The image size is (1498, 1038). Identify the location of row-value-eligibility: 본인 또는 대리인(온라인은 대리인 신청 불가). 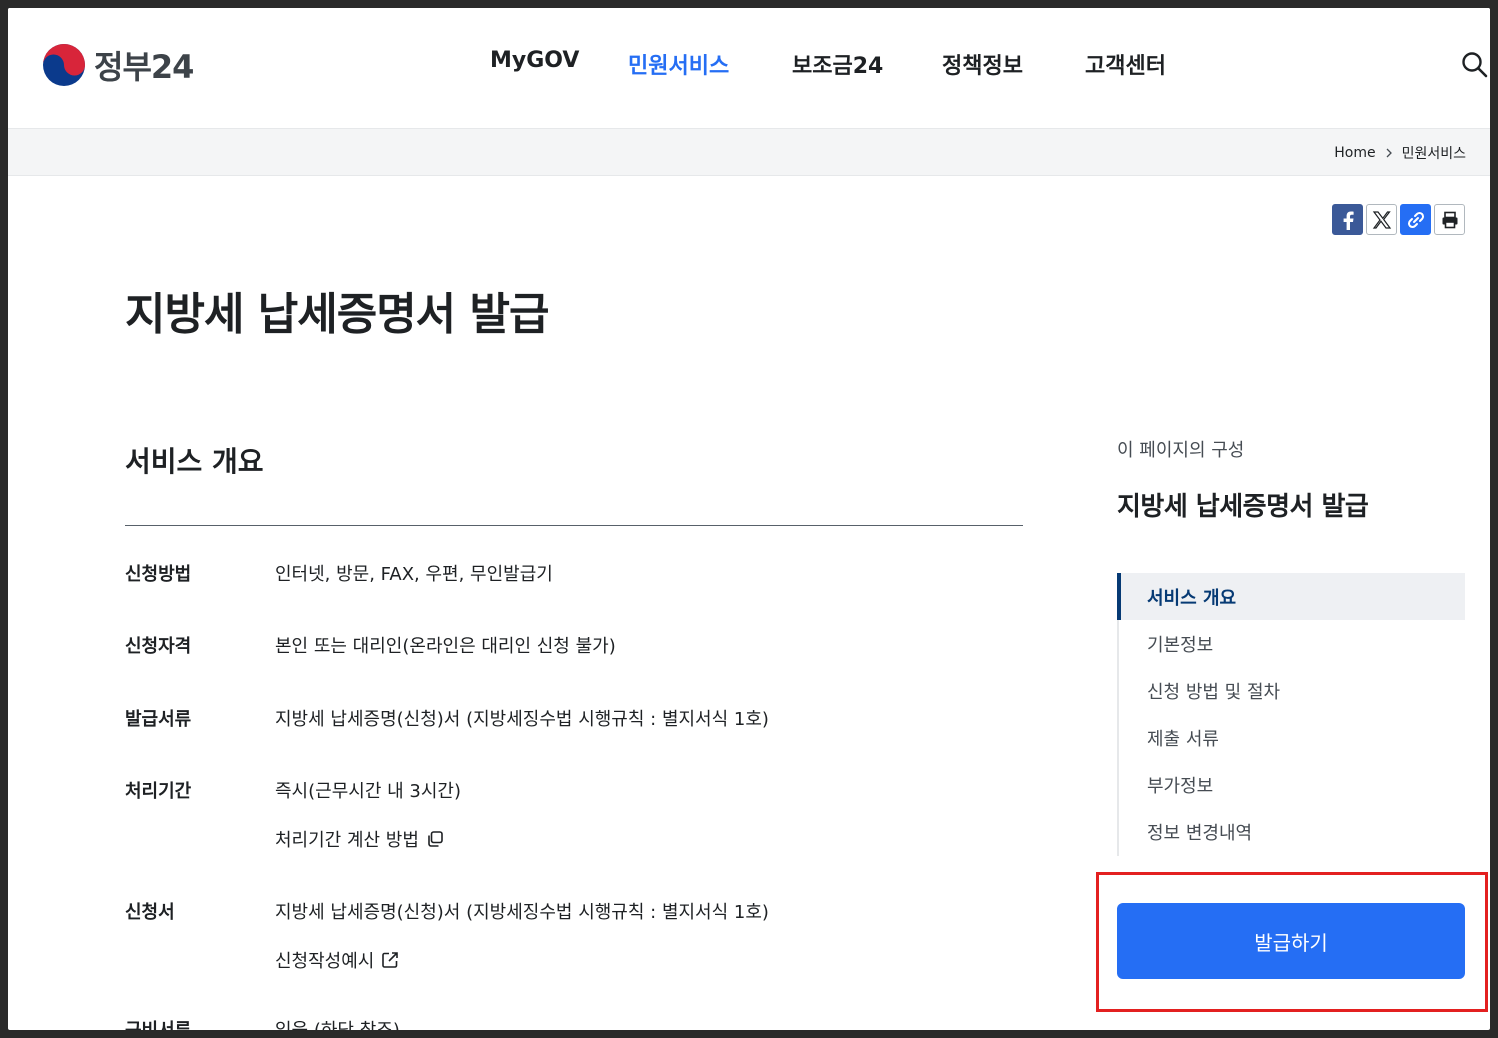
(445, 646).